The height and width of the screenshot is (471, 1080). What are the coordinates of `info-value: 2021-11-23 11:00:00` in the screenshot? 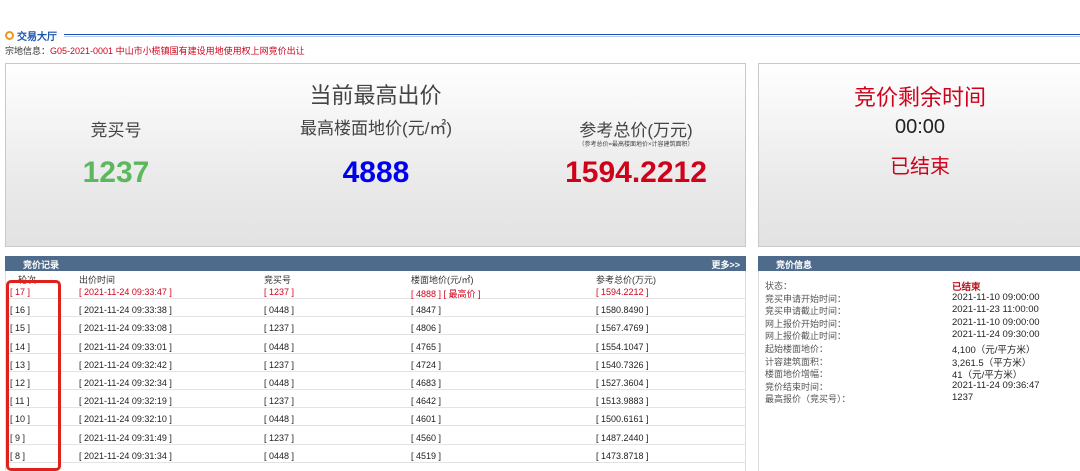 It's located at (995, 310).